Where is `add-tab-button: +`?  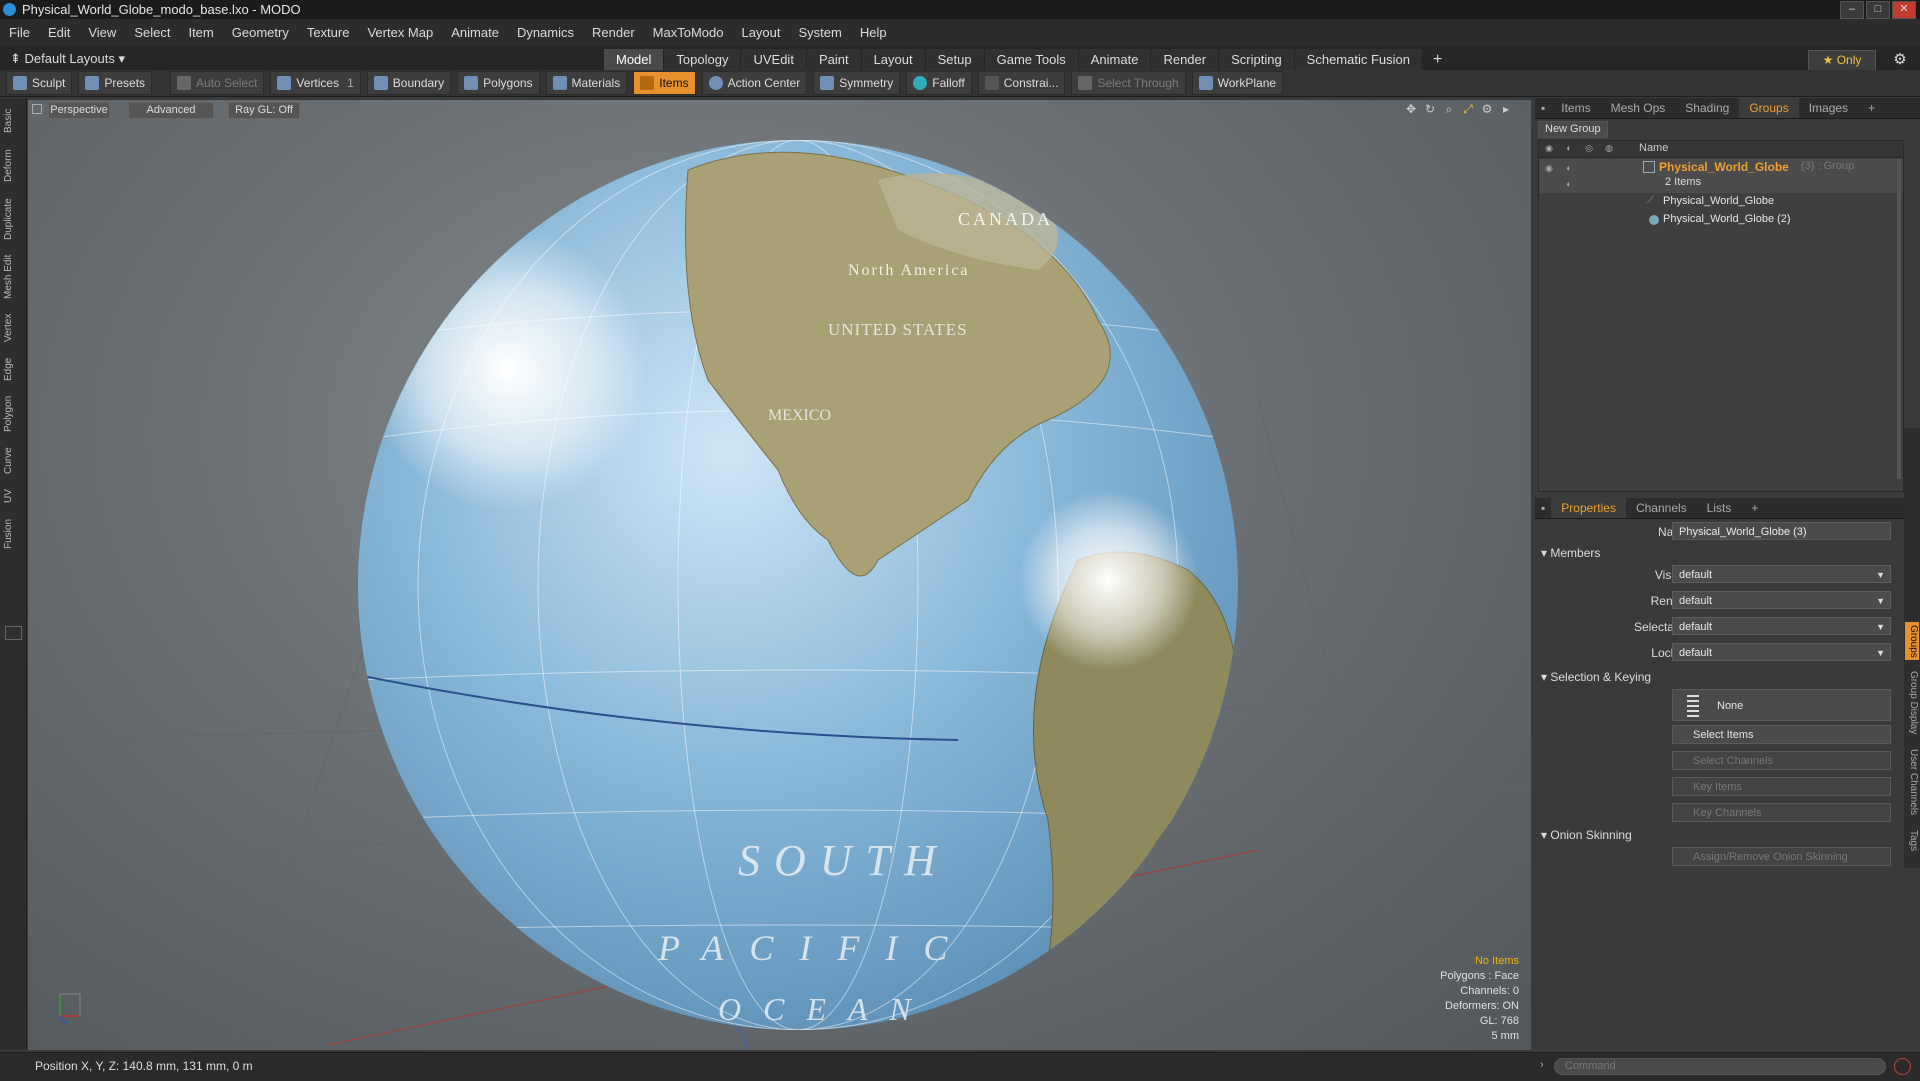 add-tab-button: + is located at coordinates (1437, 59).